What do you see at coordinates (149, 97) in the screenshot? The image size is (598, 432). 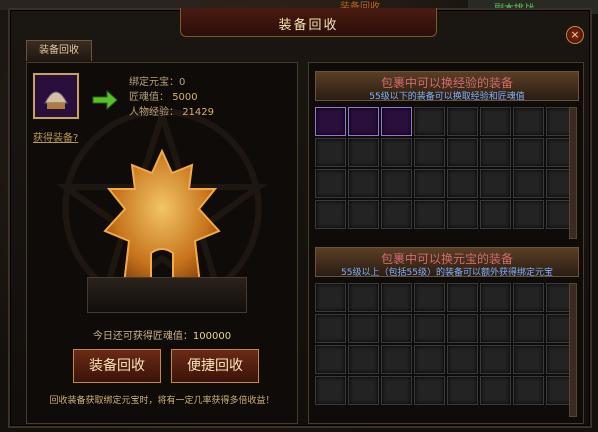 I see `soul-label: 匠魂值：` at bounding box center [149, 97].